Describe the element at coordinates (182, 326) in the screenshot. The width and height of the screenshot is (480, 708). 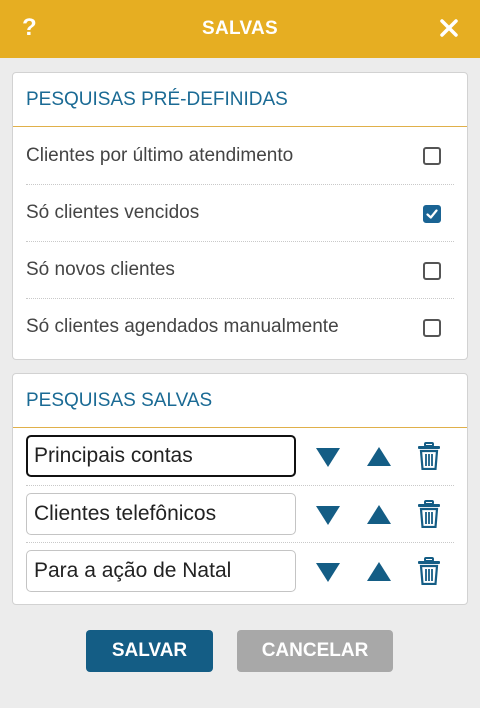
I see `predefined-item-label: Só clientes agendados manualmente` at that location.